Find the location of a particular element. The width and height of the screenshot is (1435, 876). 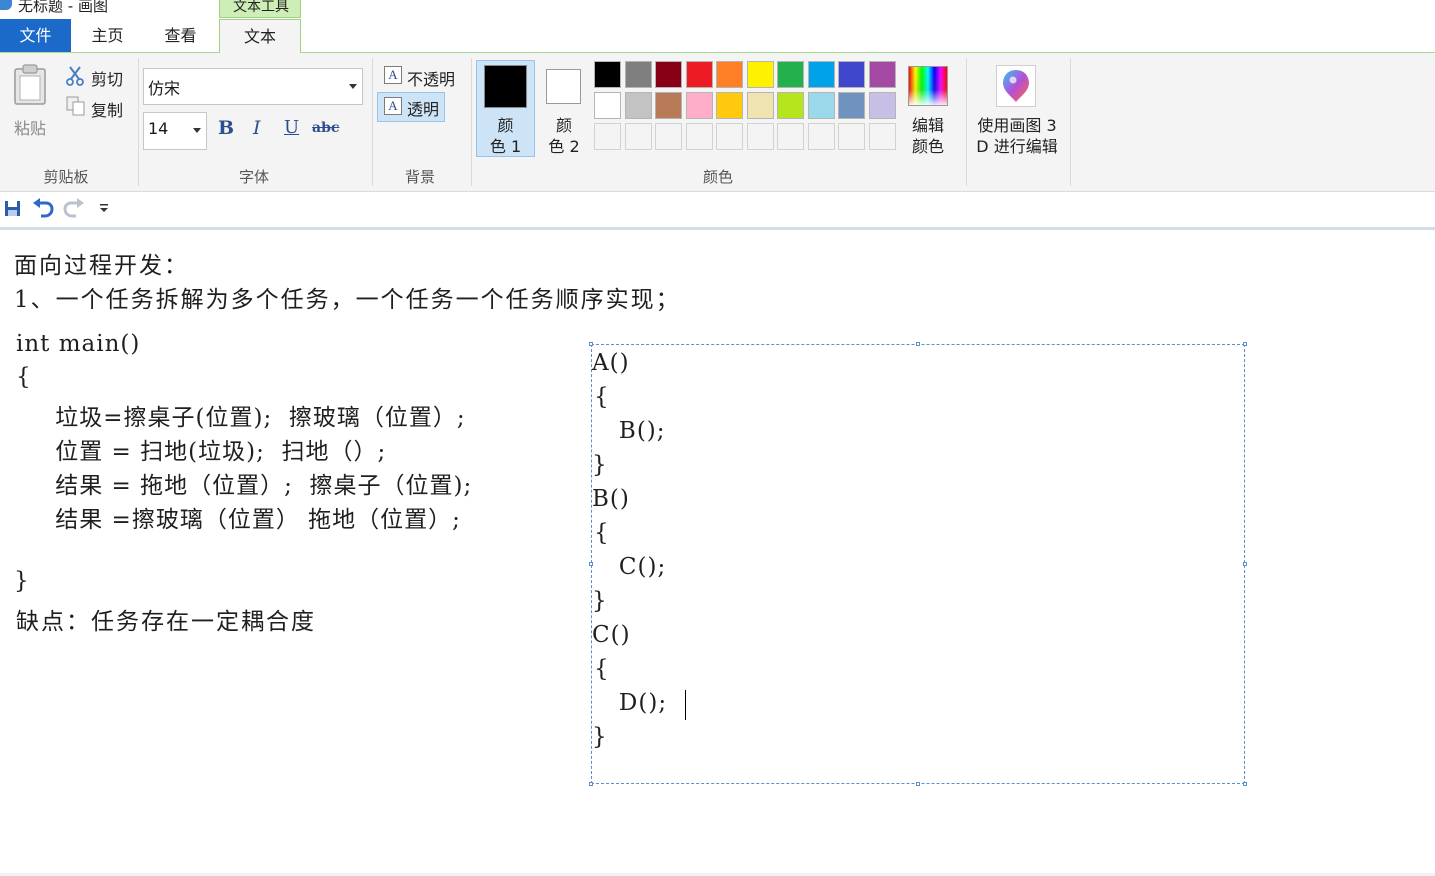

code-line: 垃圾=擦桌子(位置); 擦玻璃（位置）; is located at coordinates (244, 418).